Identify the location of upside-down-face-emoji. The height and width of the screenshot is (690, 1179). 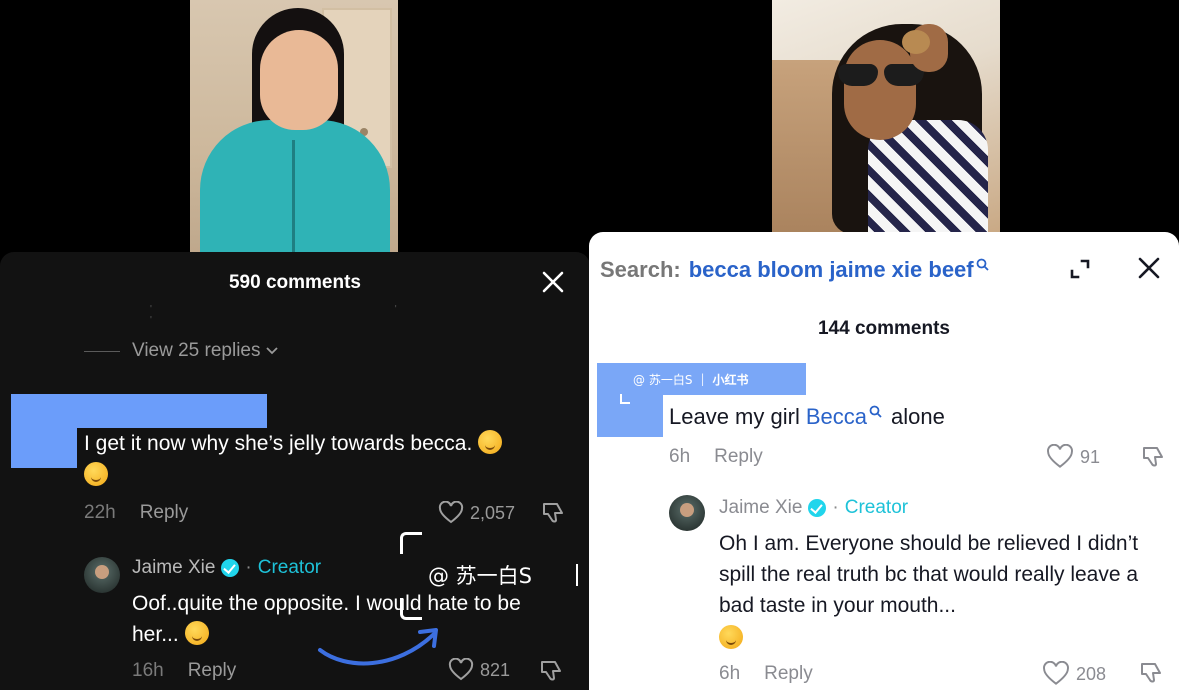
(731, 637).